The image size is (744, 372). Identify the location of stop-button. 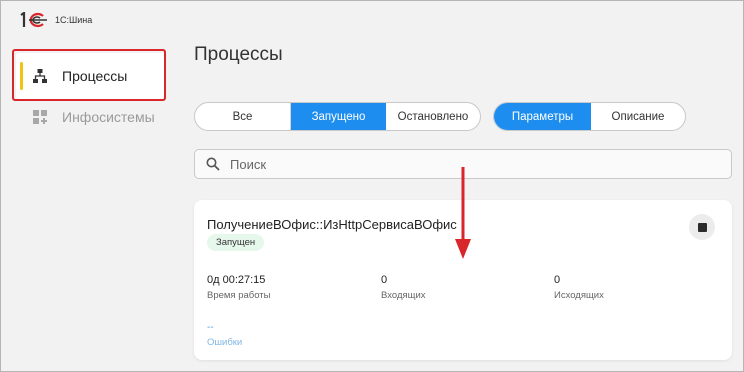
(702, 227).